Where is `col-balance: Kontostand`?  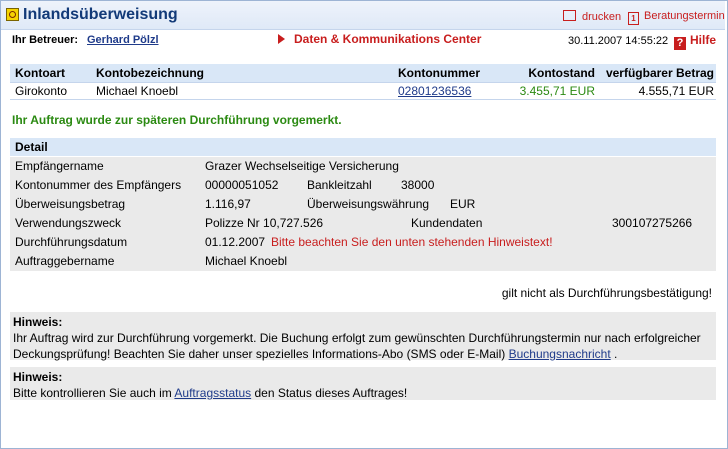
col-balance: Kontostand is located at coordinates (561, 73).